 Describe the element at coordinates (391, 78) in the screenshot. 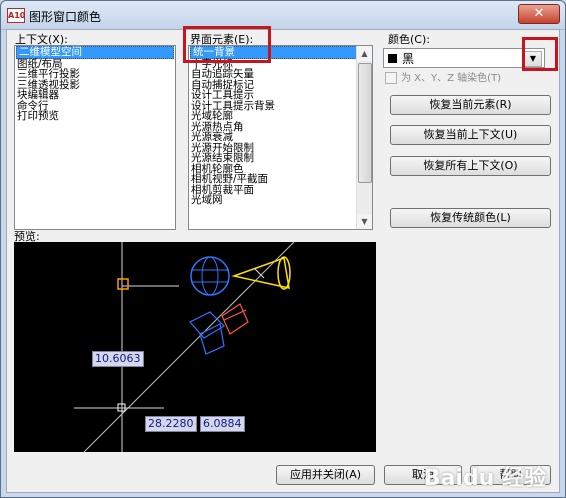

I see `checkbox-box` at that location.